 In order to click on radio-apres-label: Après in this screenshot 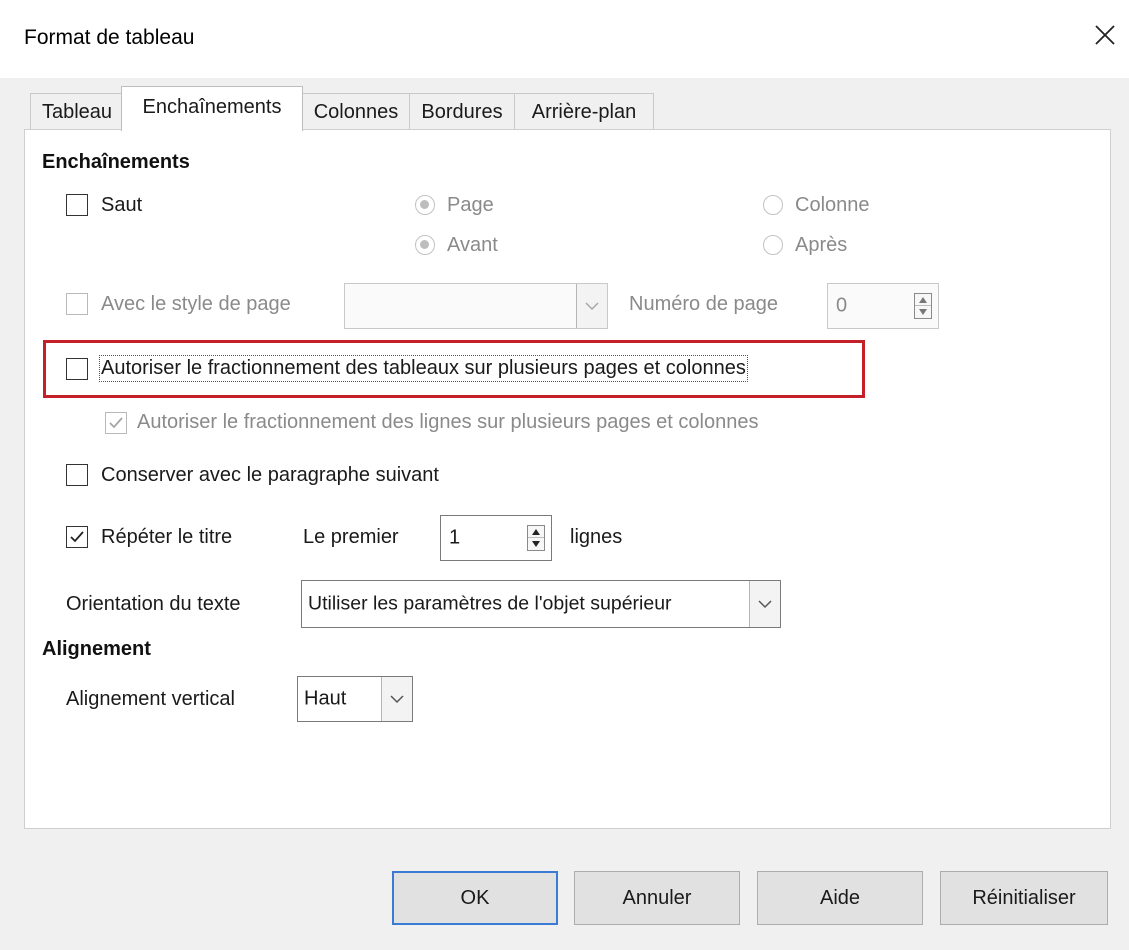, I will do `click(821, 245)`.